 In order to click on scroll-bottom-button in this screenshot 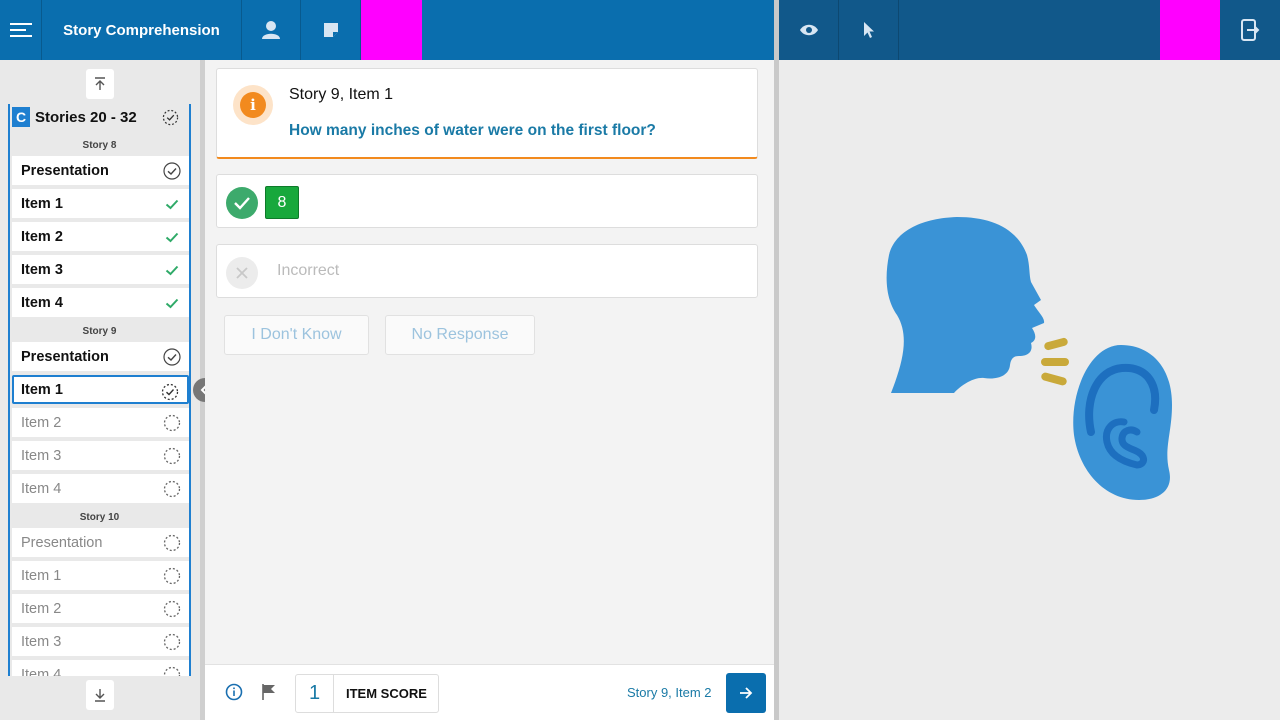, I will do `click(100, 695)`.